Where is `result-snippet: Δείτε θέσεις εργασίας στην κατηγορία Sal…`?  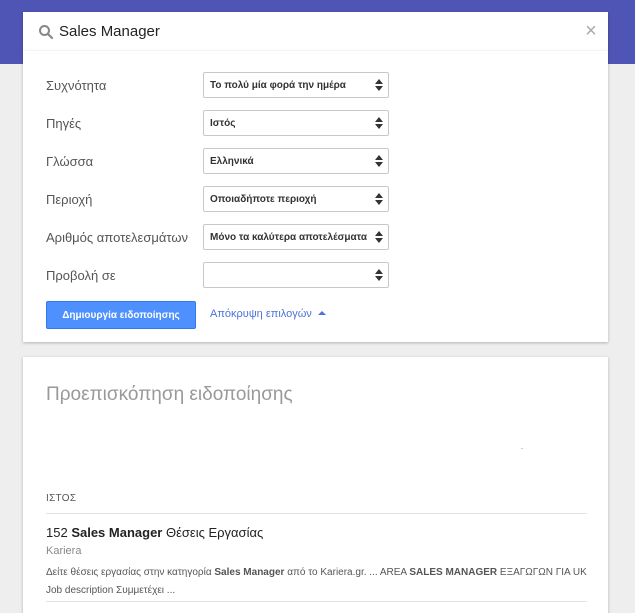 result-snippet: Δείτε θέσεις εργασίας στην κατηγορία Sal… is located at coordinates (316, 581).